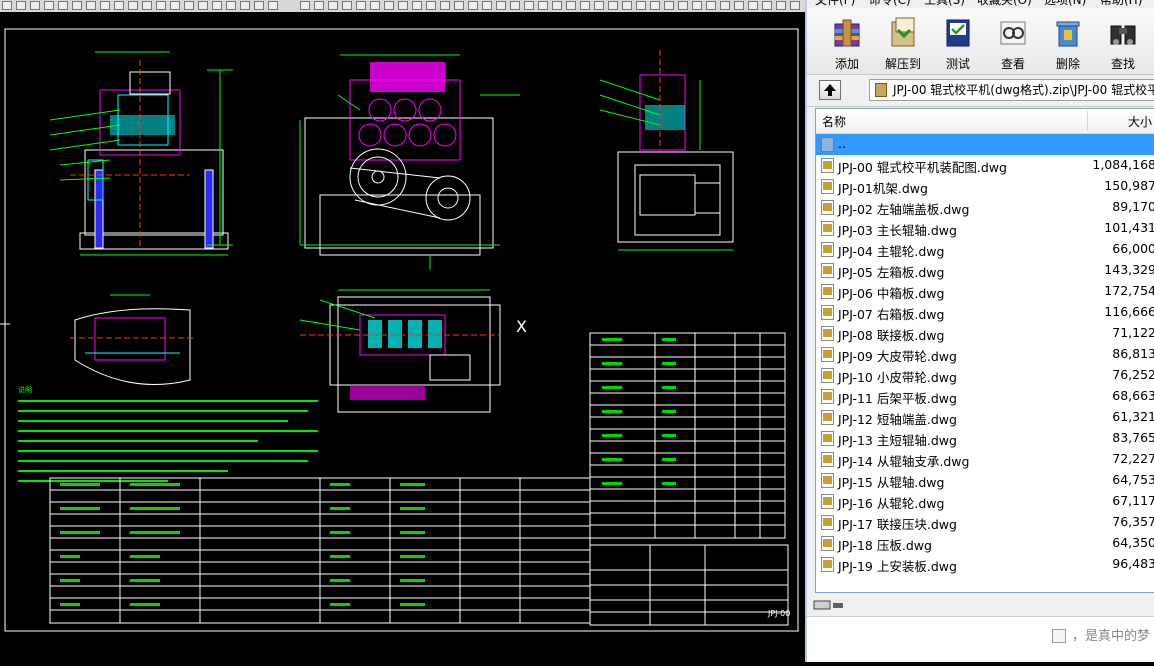  I want to click on list-item: JPJ-10 小皮带轮.dwg 76,252, so click(985, 375).